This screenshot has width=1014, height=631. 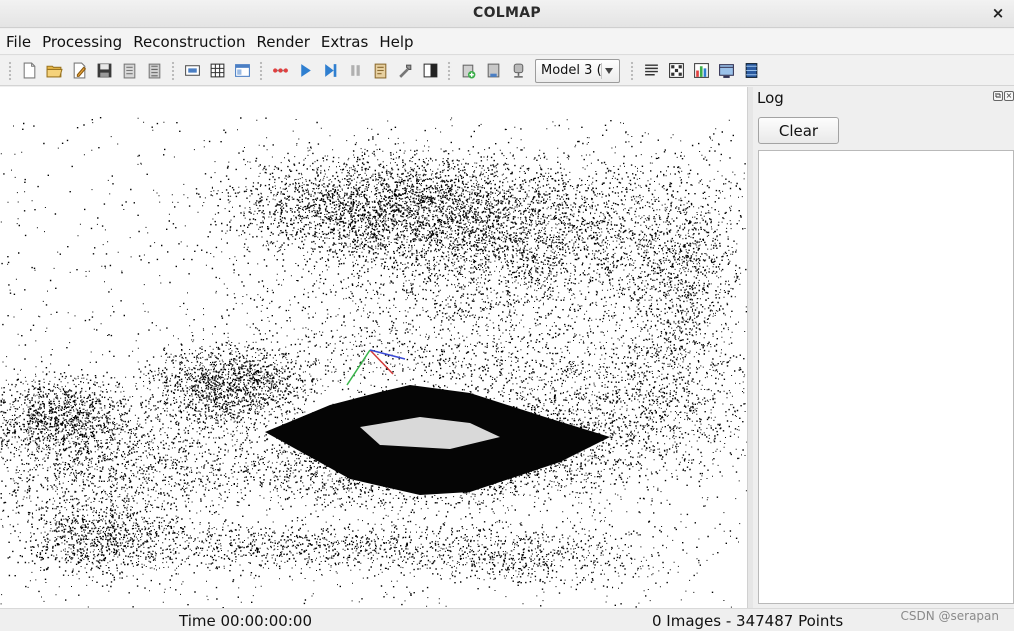 What do you see at coordinates (83, 42) in the screenshot?
I see `menu-processing: Processing` at bounding box center [83, 42].